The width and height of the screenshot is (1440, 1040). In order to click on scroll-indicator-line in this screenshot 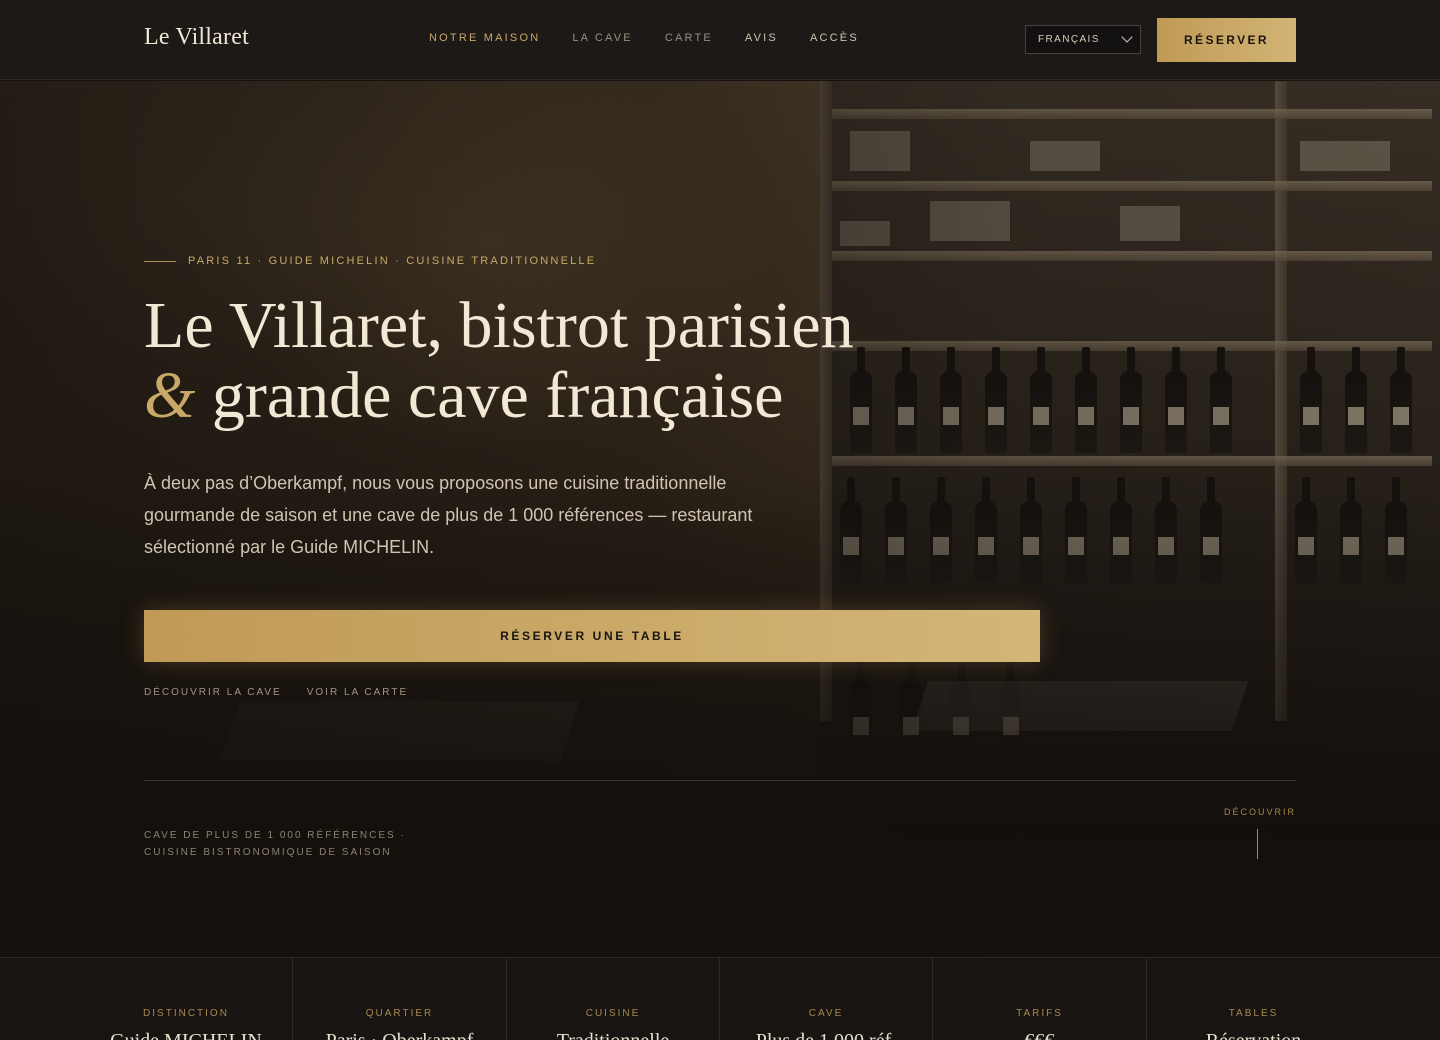, I will do `click(1257, 844)`.